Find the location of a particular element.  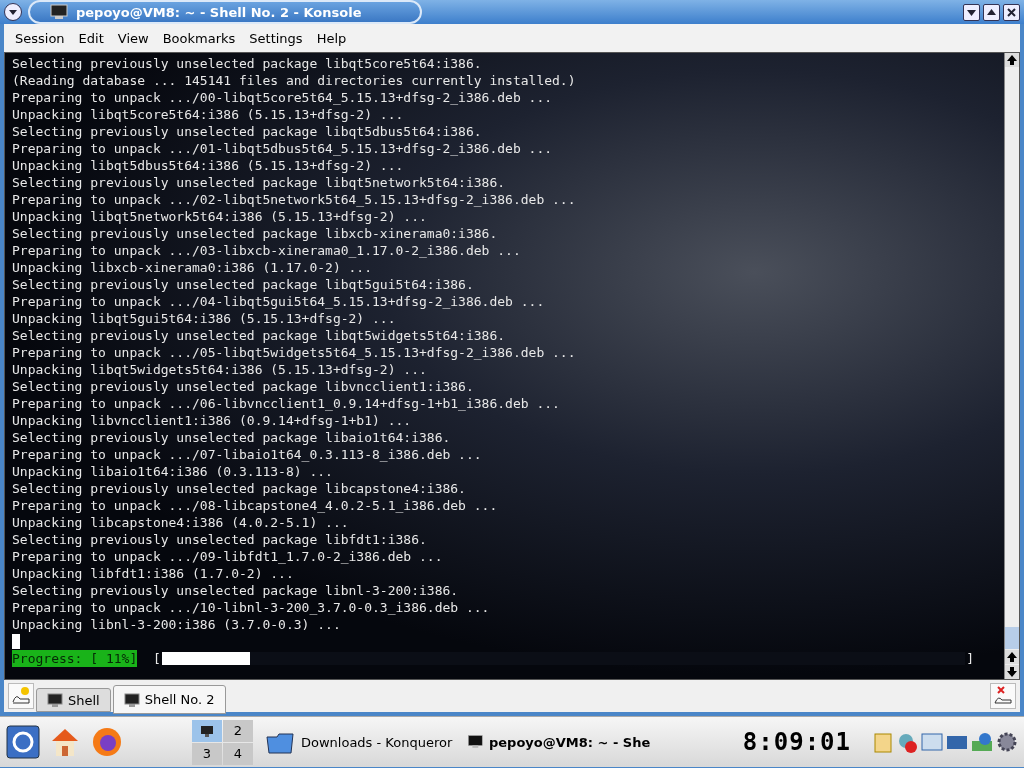

monitor-icon is located at coordinates (207, 730).